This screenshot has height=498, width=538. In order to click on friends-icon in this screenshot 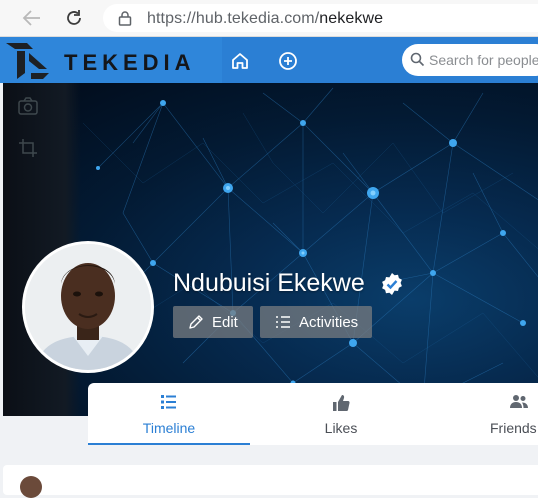, I will do `click(519, 401)`.